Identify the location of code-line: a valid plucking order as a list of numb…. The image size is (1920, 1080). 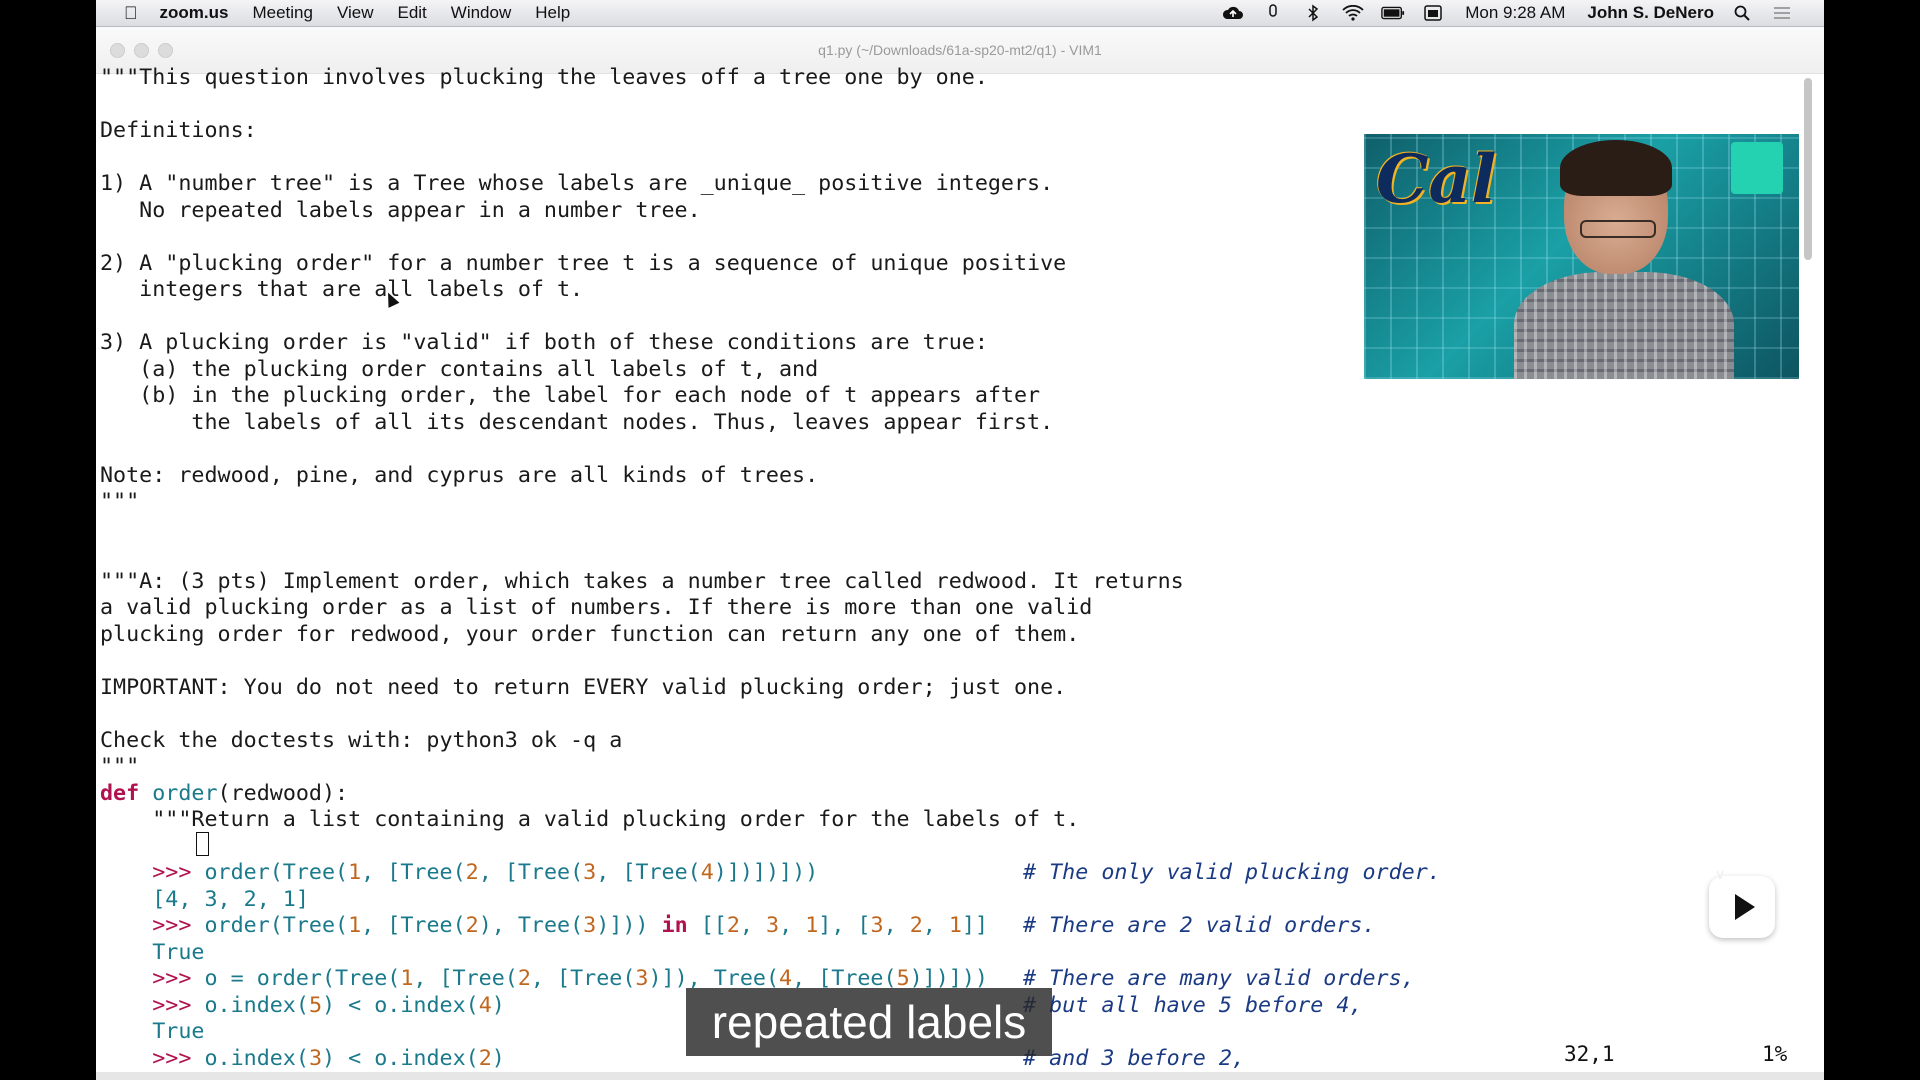
(596, 607).